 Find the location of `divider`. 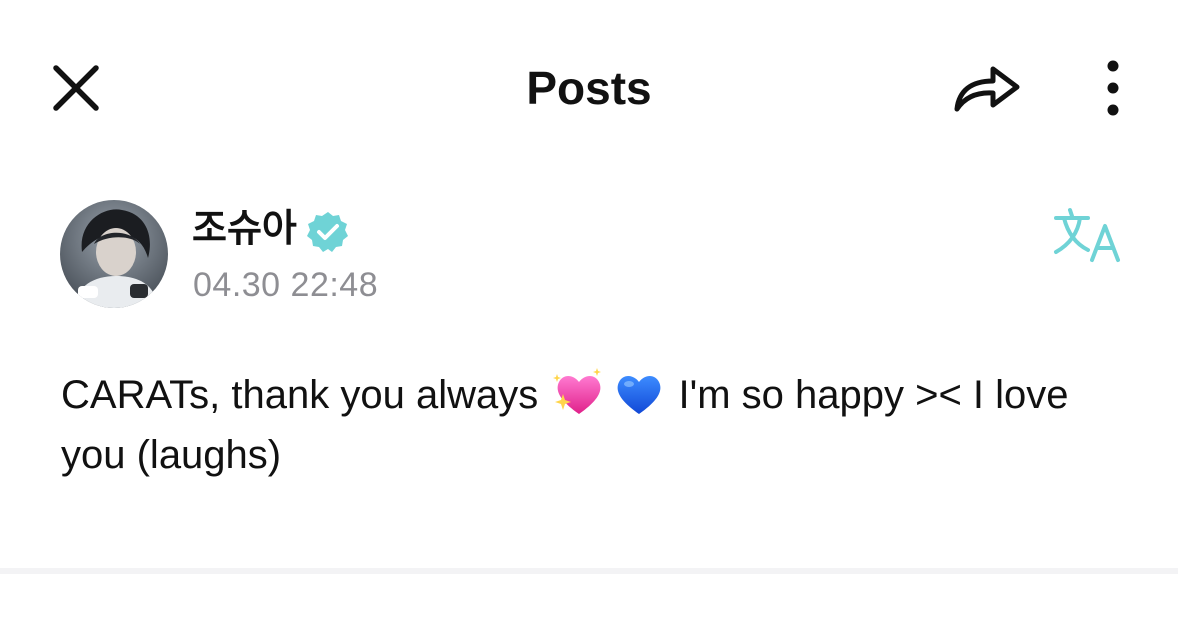

divider is located at coordinates (589, 571).